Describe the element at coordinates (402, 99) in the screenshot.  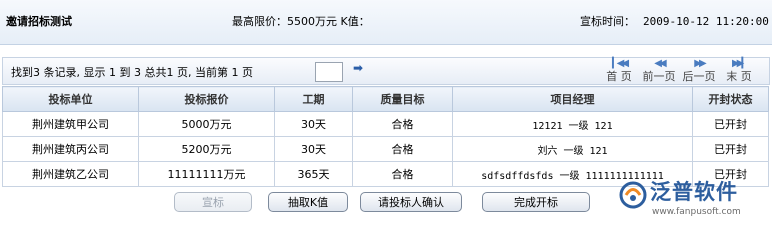
I see `col-header-quality: 质量目标` at that location.